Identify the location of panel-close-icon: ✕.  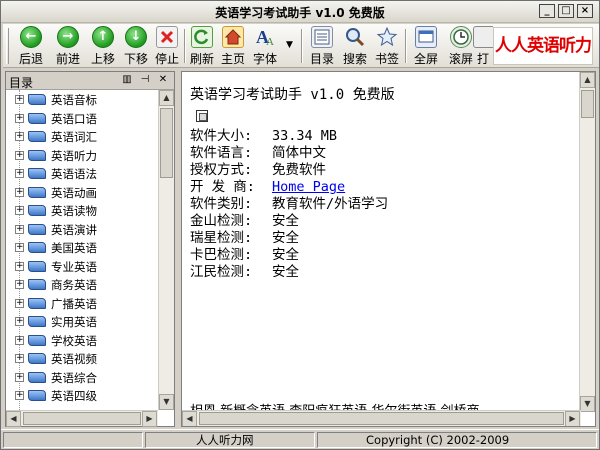
(163, 80).